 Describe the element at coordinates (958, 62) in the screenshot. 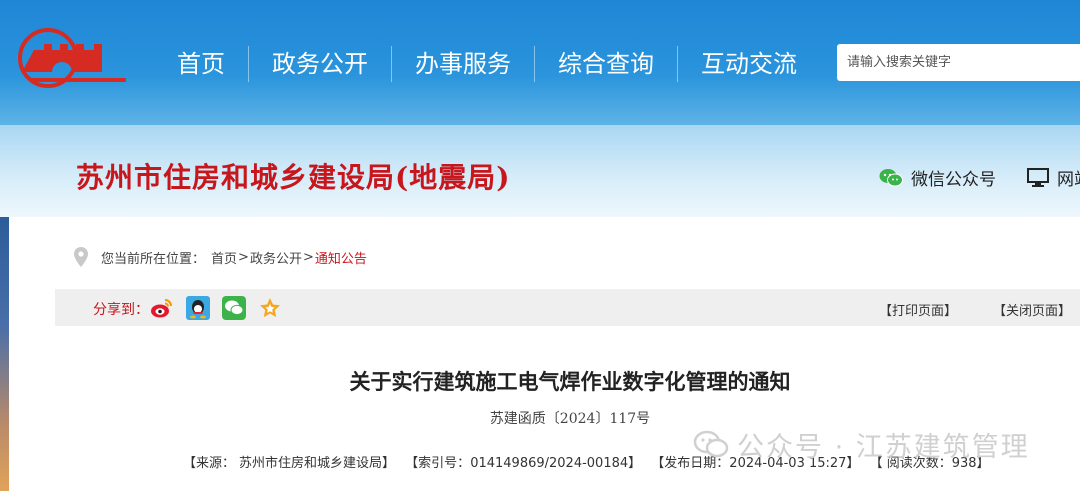

I see `search-input` at that location.